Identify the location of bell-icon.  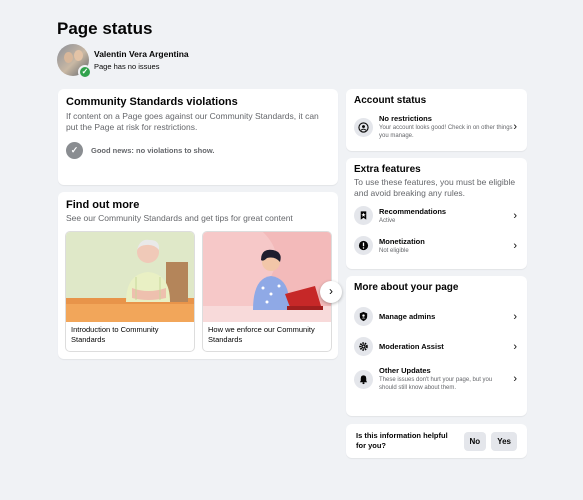
(363, 379).